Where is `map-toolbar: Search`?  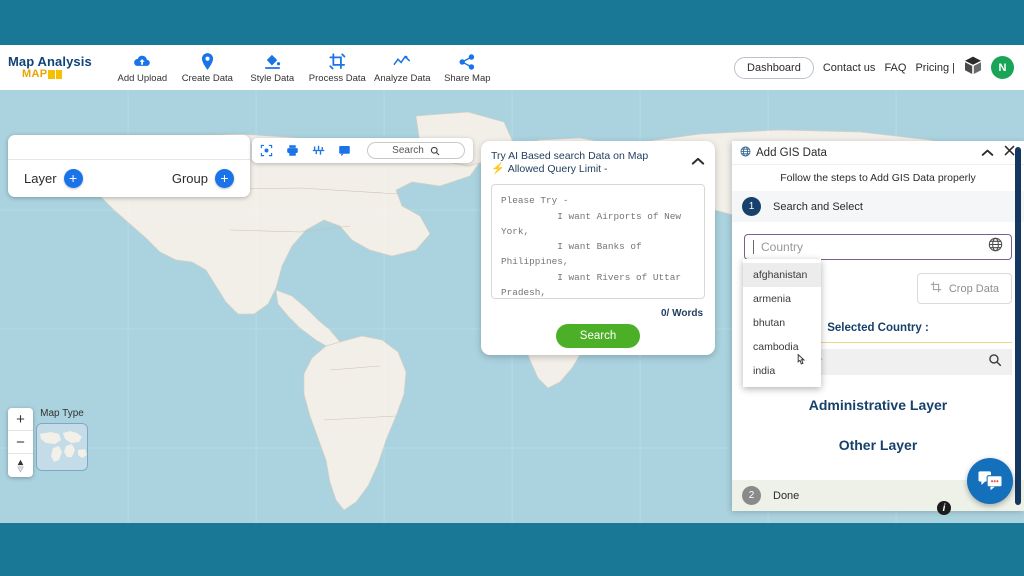
map-toolbar: Search is located at coordinates (362, 150).